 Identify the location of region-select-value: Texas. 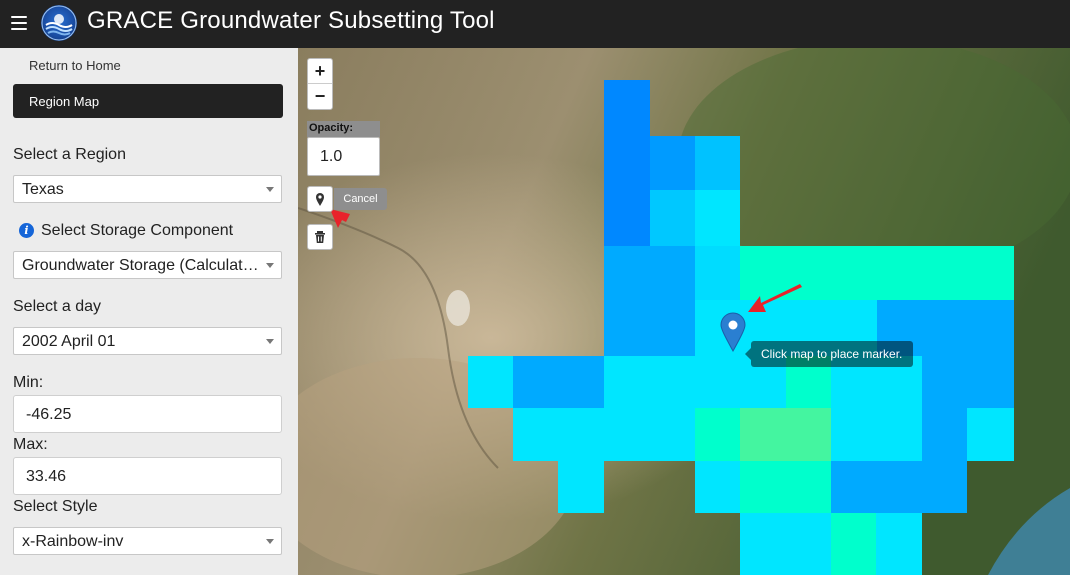
(43, 189).